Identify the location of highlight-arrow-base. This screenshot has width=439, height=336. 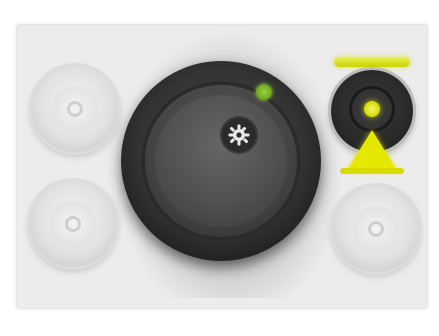
(372, 171).